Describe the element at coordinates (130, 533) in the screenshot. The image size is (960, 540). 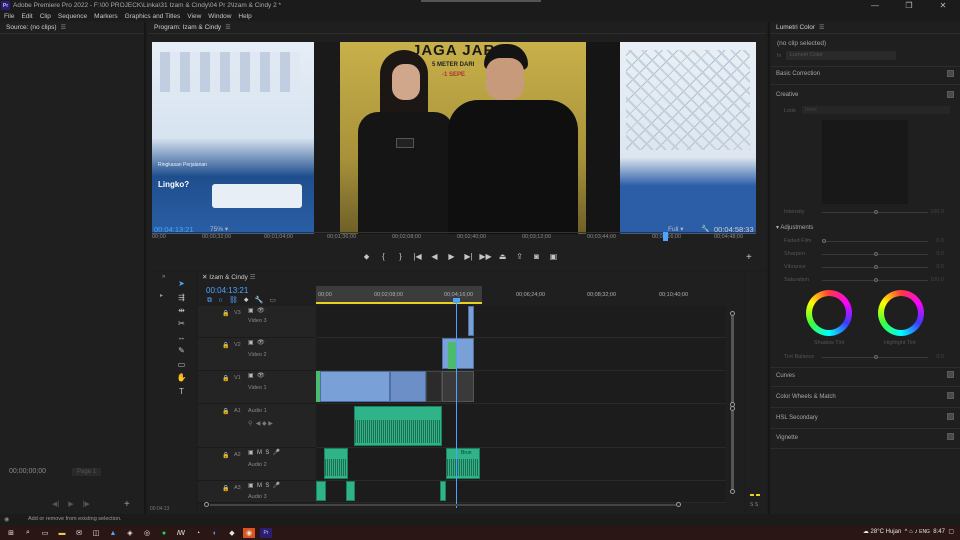
I see `app-icon: ◈` at that location.